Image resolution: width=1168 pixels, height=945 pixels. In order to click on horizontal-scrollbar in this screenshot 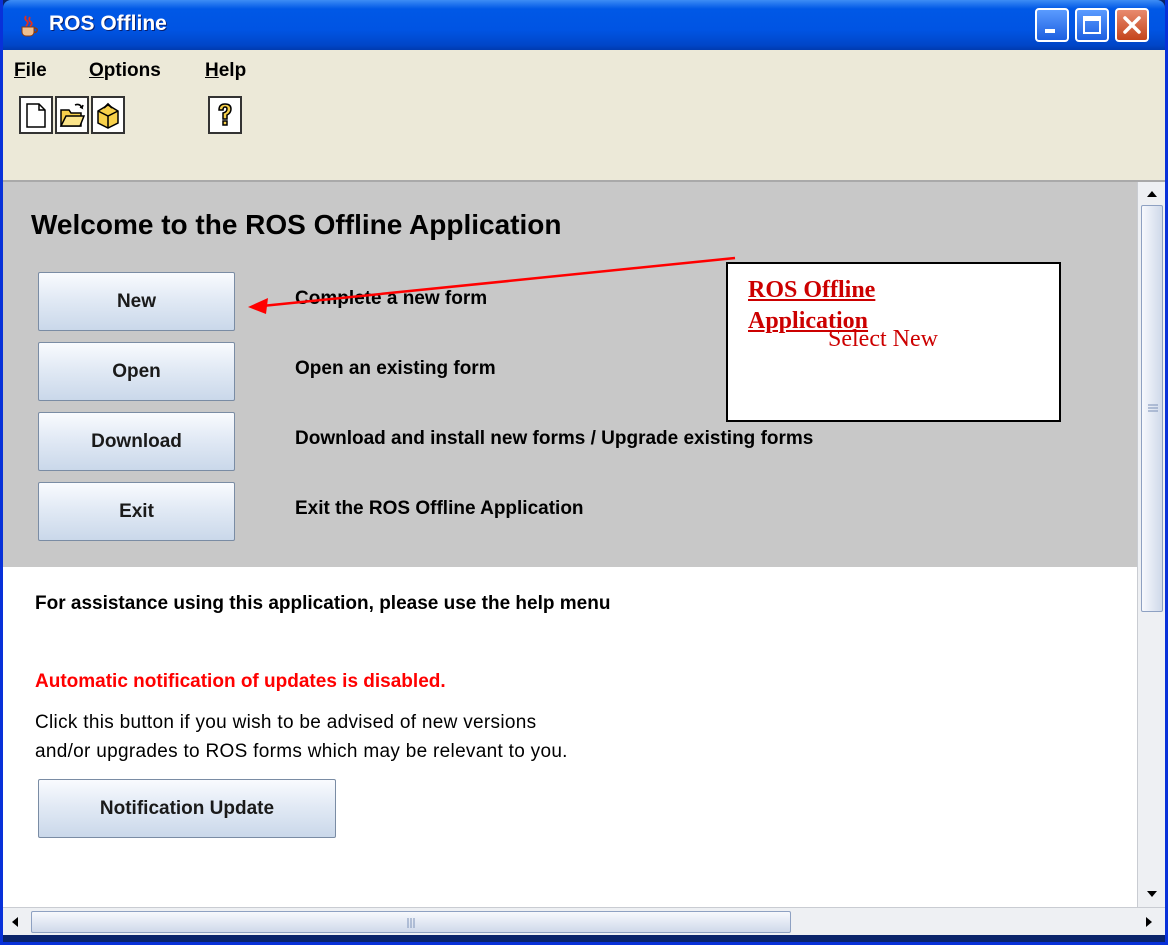, I will do `click(584, 921)`.